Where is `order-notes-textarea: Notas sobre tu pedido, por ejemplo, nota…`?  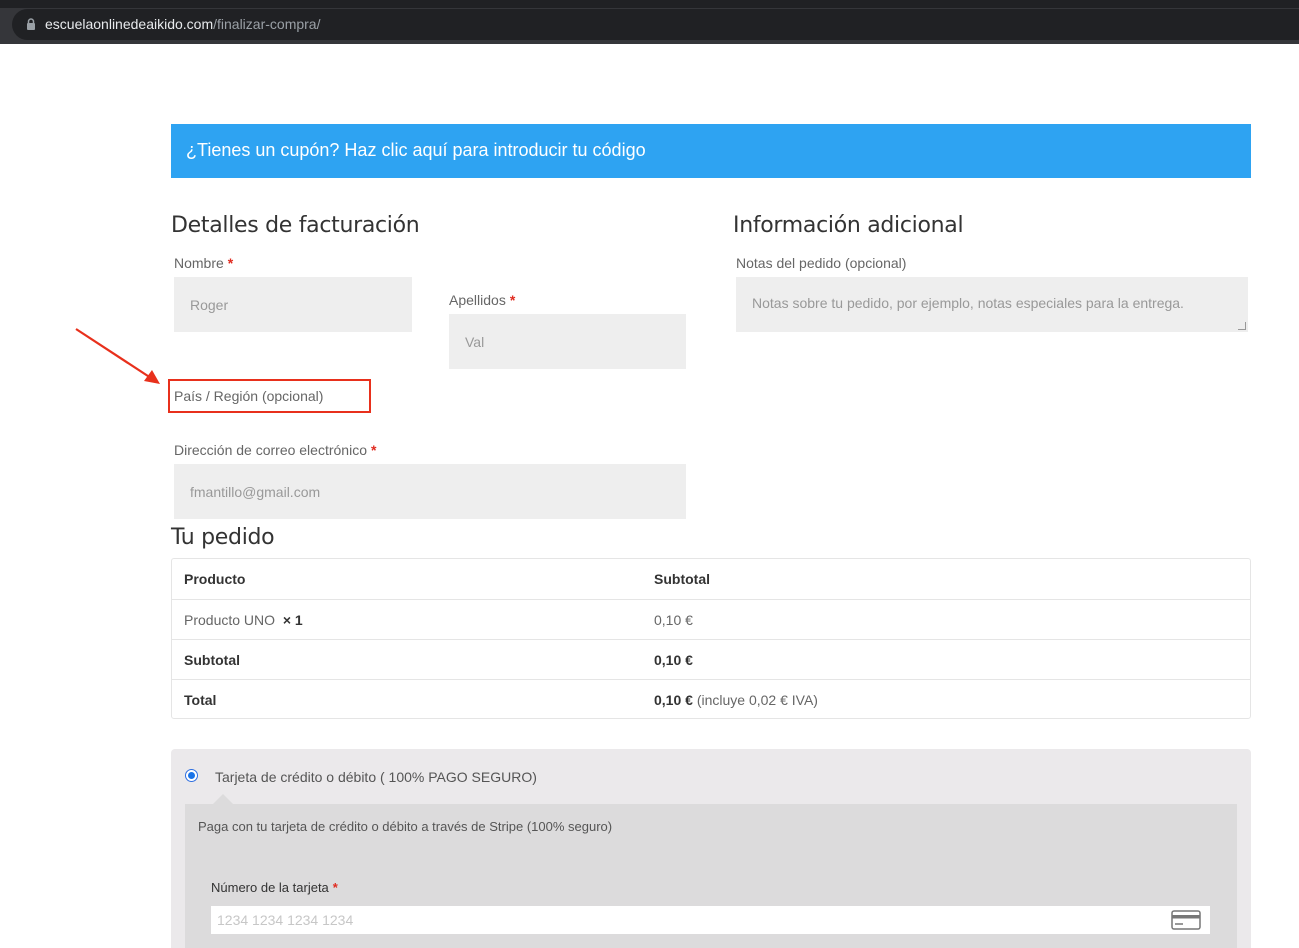
order-notes-textarea: Notas sobre tu pedido, por ejemplo, nota… is located at coordinates (992, 304).